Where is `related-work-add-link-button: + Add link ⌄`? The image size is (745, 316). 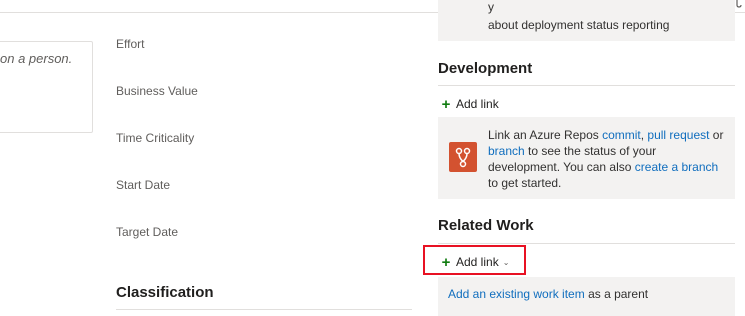 related-work-add-link-button: + Add link ⌄ is located at coordinates (475, 262).